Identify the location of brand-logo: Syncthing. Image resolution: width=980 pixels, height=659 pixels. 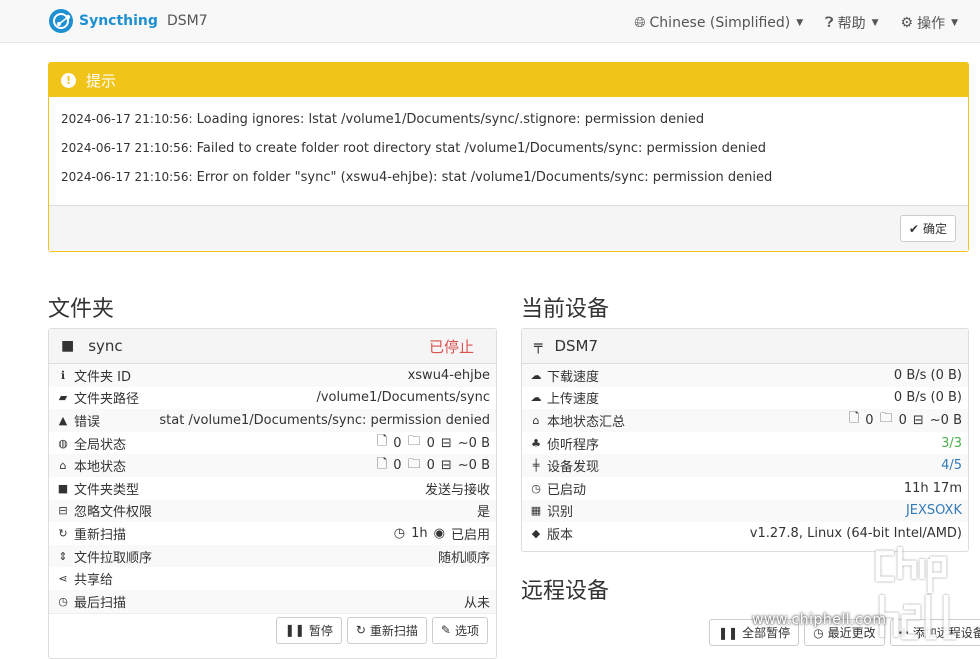
(103, 21).